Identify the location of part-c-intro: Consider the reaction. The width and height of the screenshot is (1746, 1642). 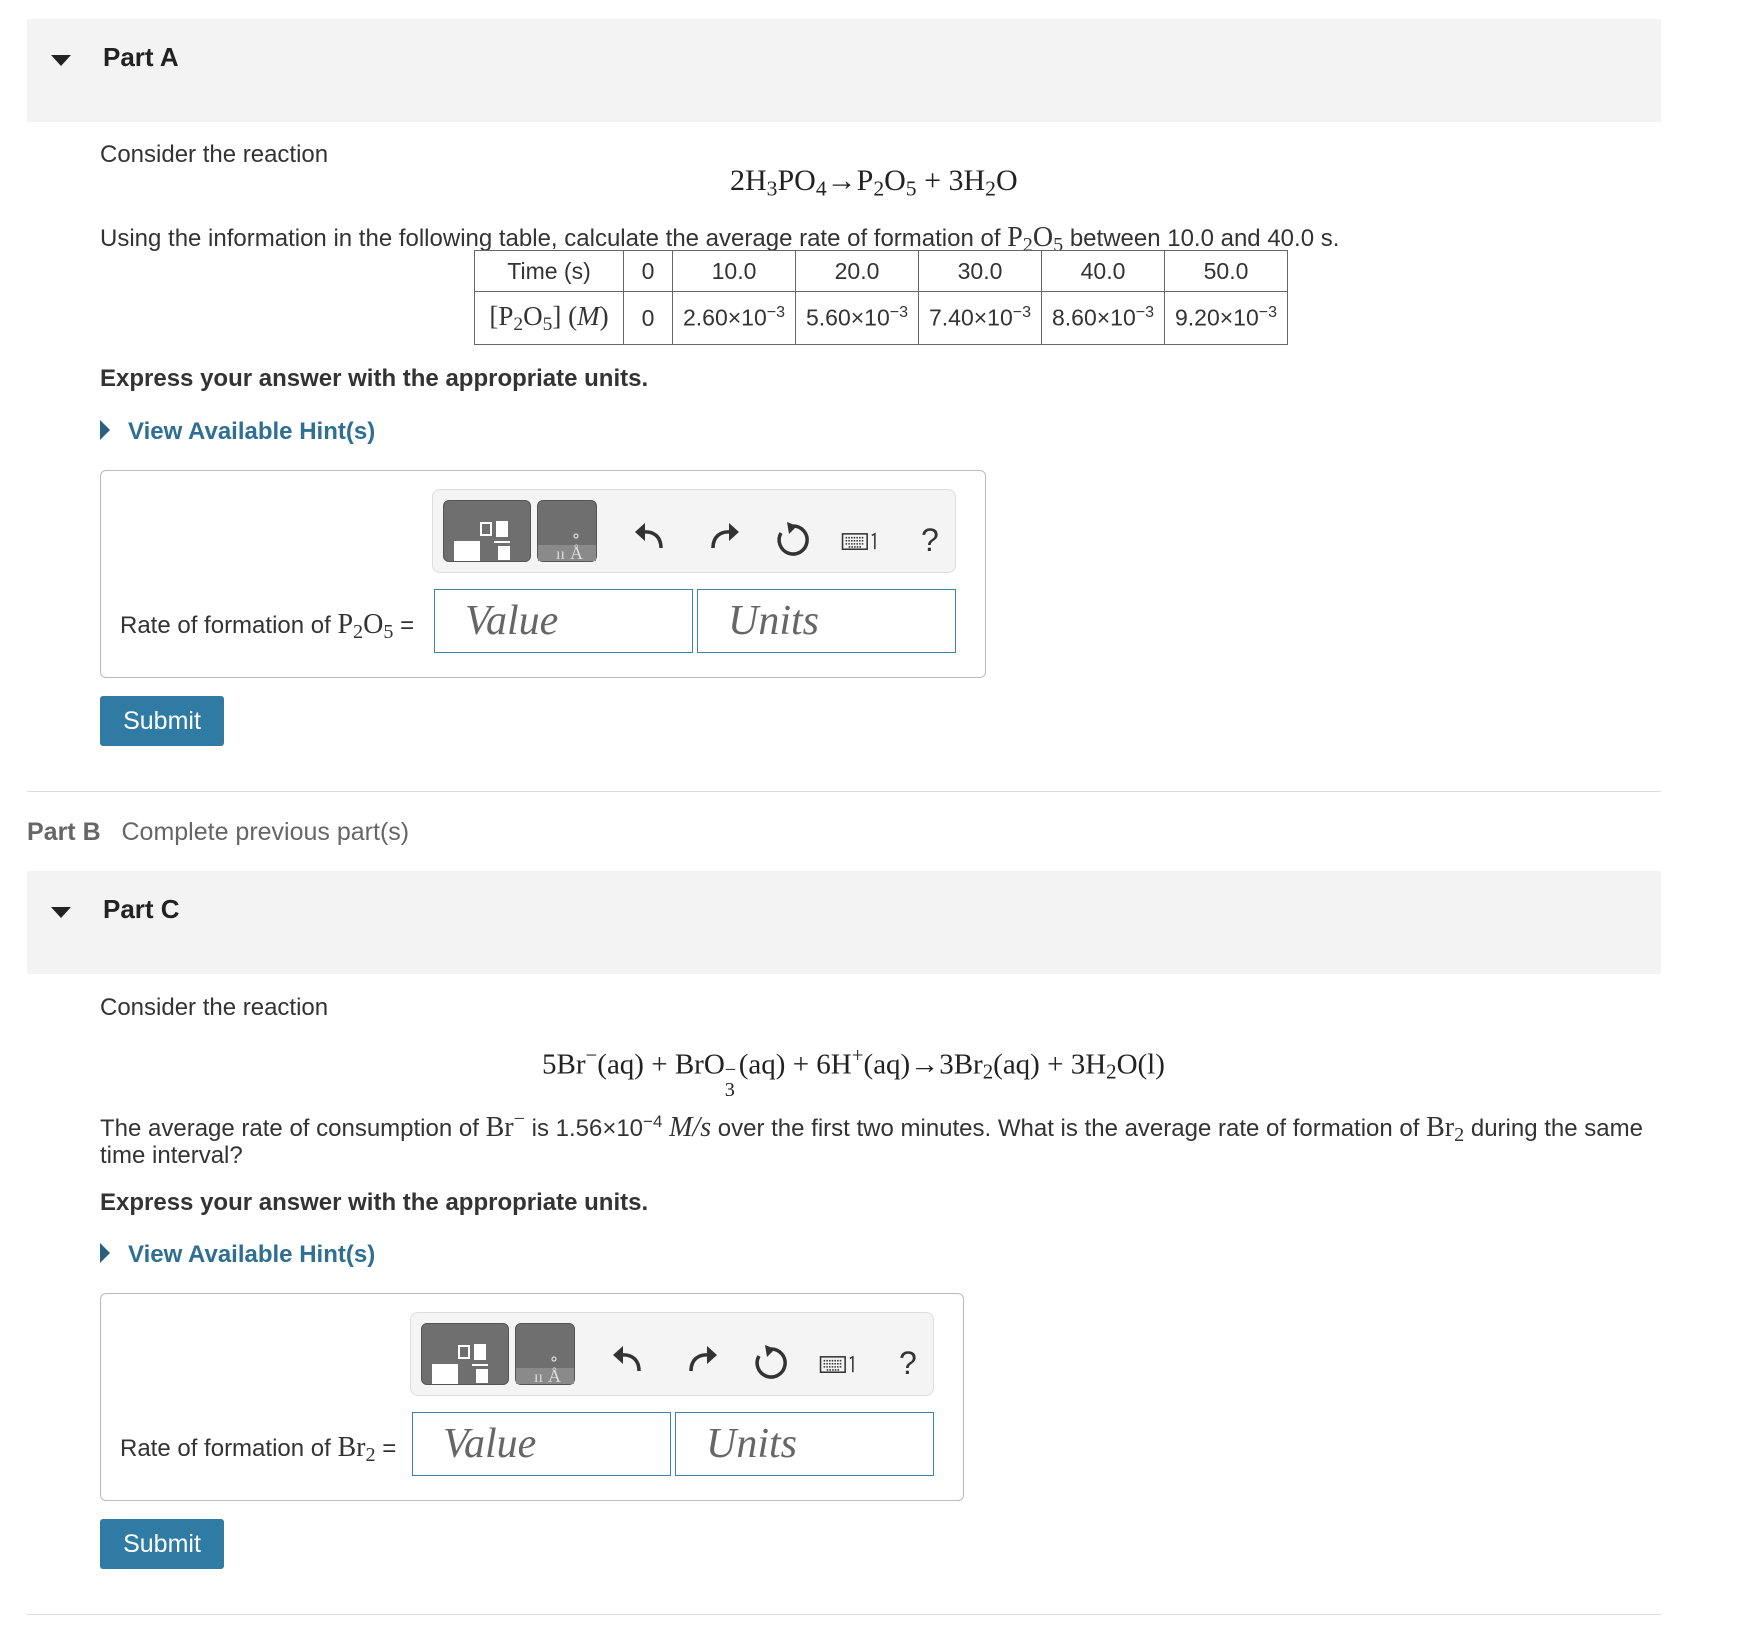
(214, 1007).